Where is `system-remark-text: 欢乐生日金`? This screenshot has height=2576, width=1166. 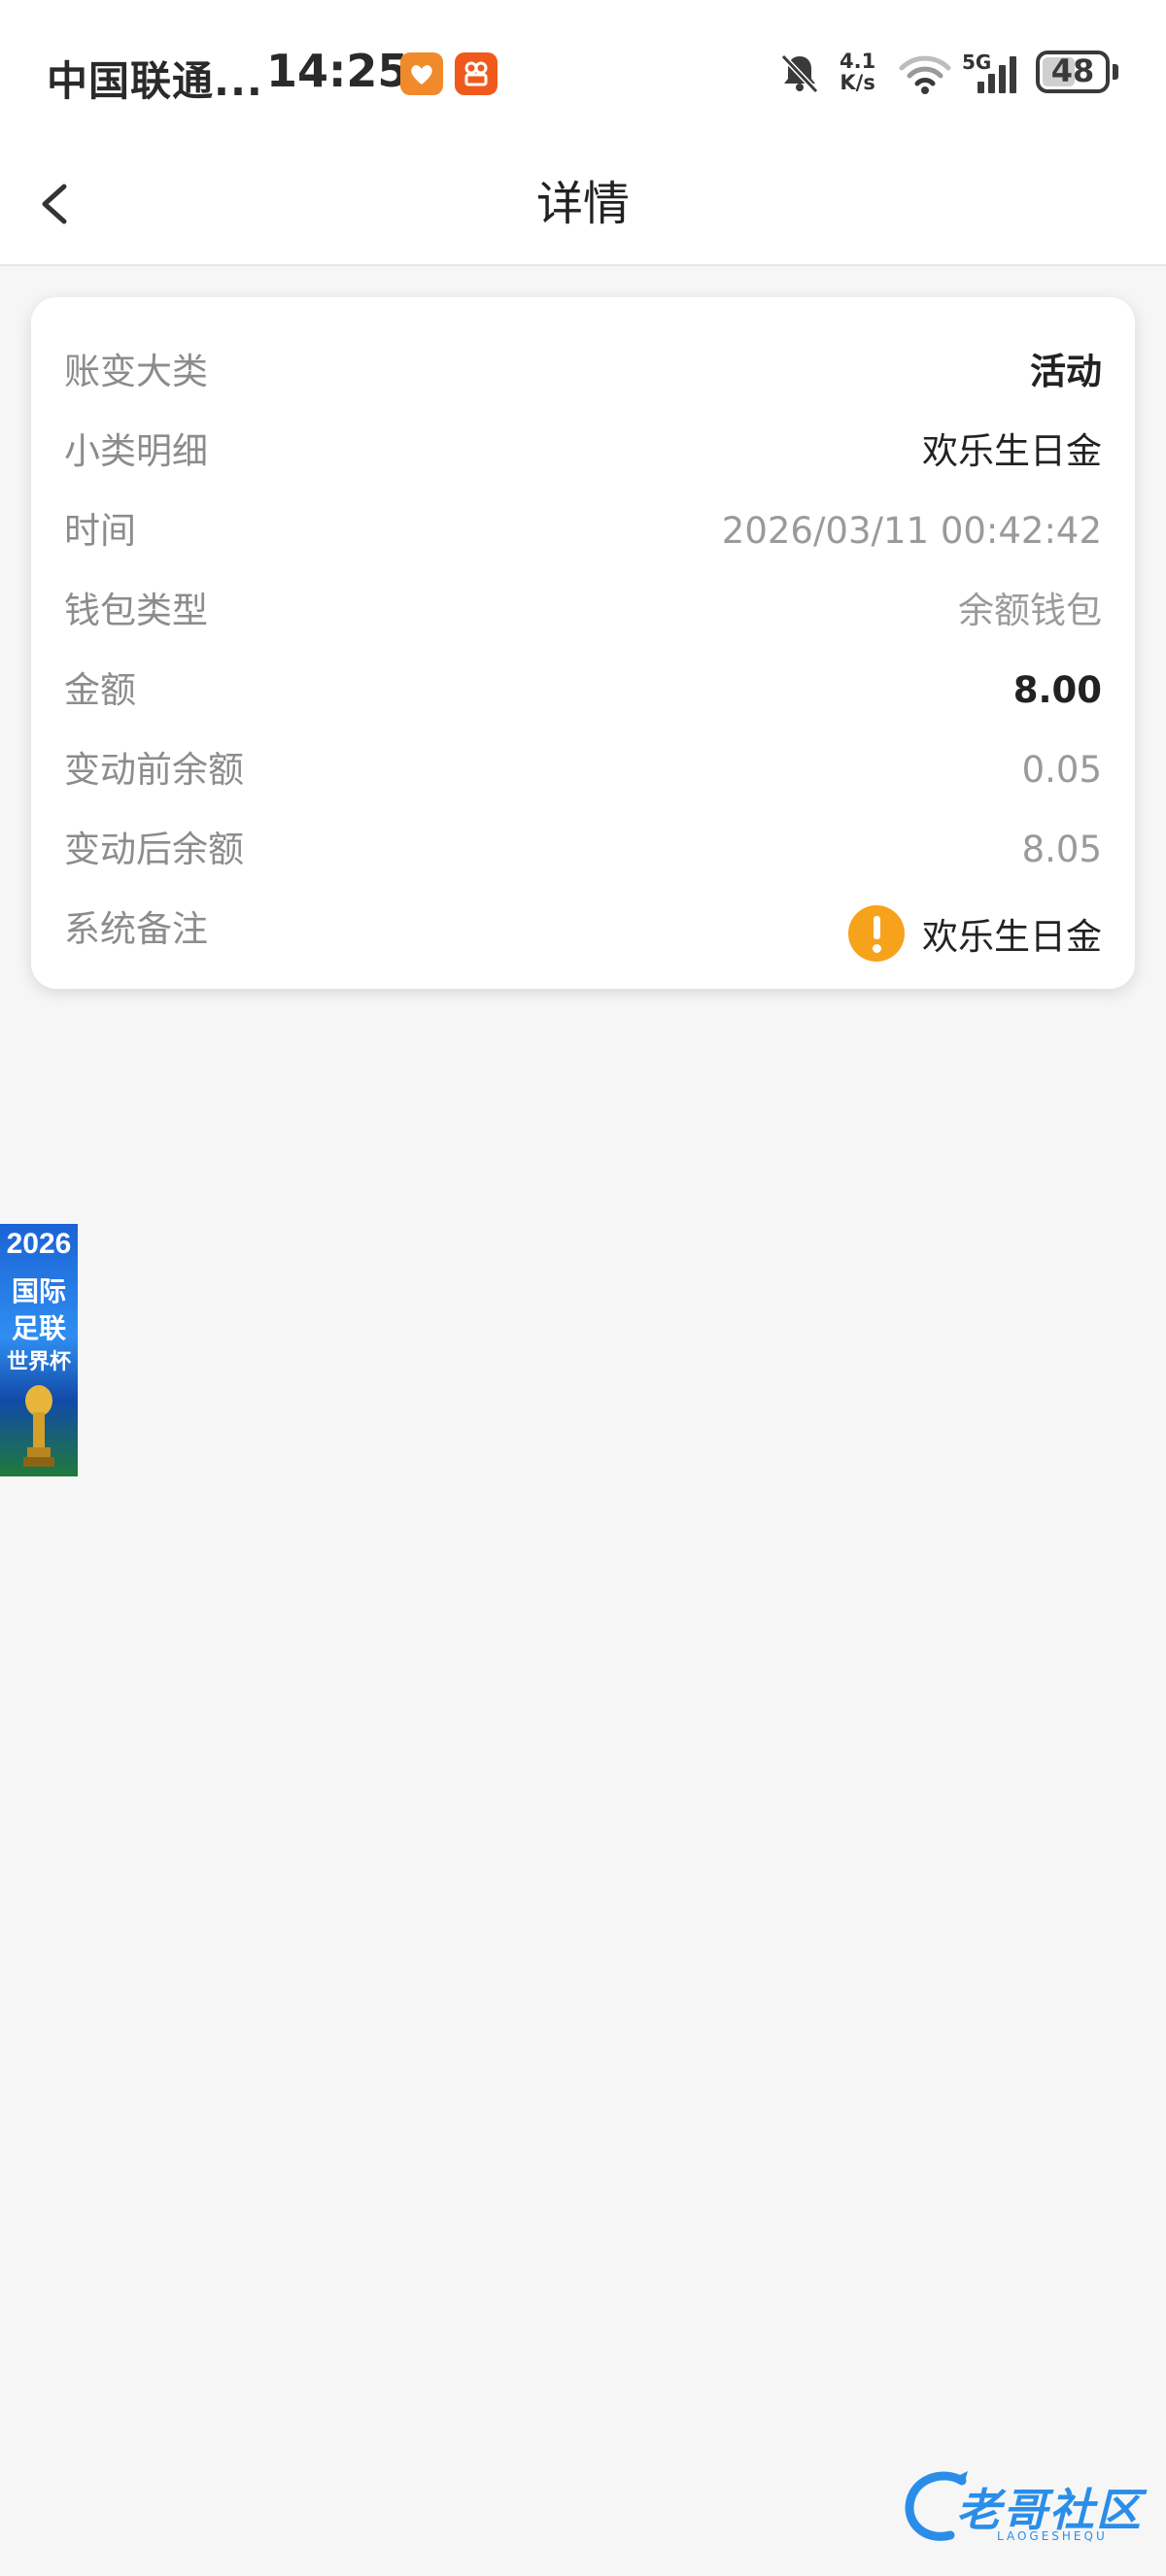 system-remark-text: 欢乐生日金 is located at coordinates (1012, 937).